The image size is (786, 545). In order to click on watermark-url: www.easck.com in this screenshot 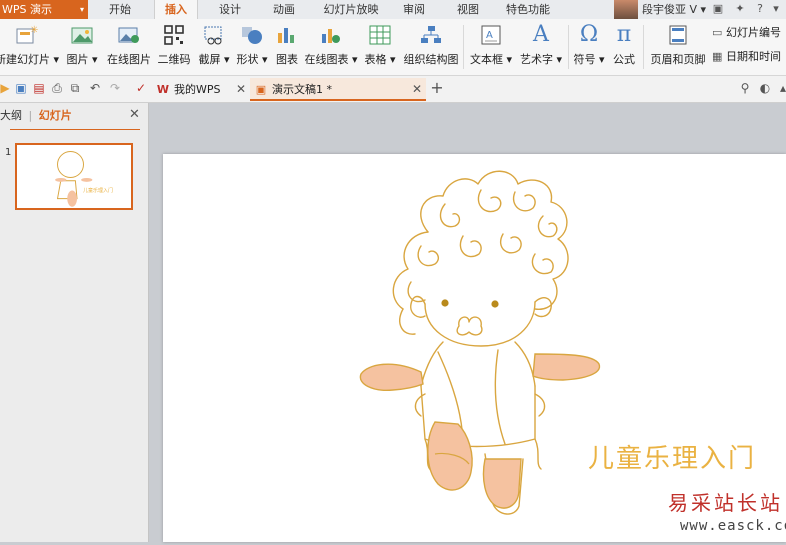, I will do `click(733, 526)`.